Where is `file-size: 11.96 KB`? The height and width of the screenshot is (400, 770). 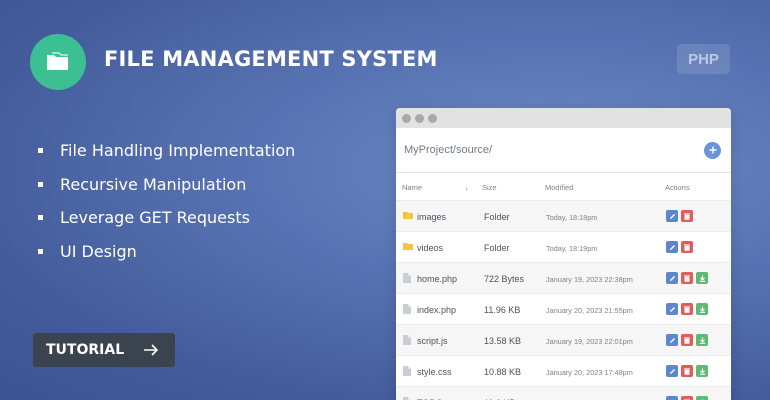
file-size: 11.96 KB is located at coordinates (502, 310).